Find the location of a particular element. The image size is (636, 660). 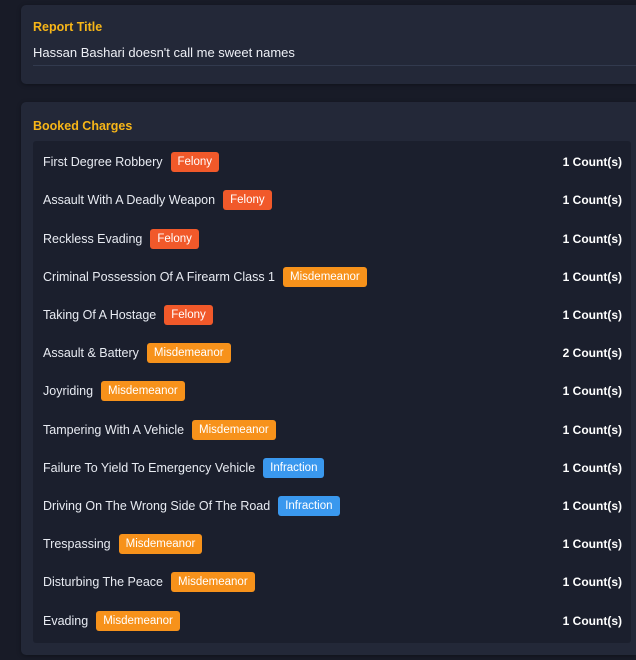

booked-charges-label: Booked Charges is located at coordinates (83, 126).